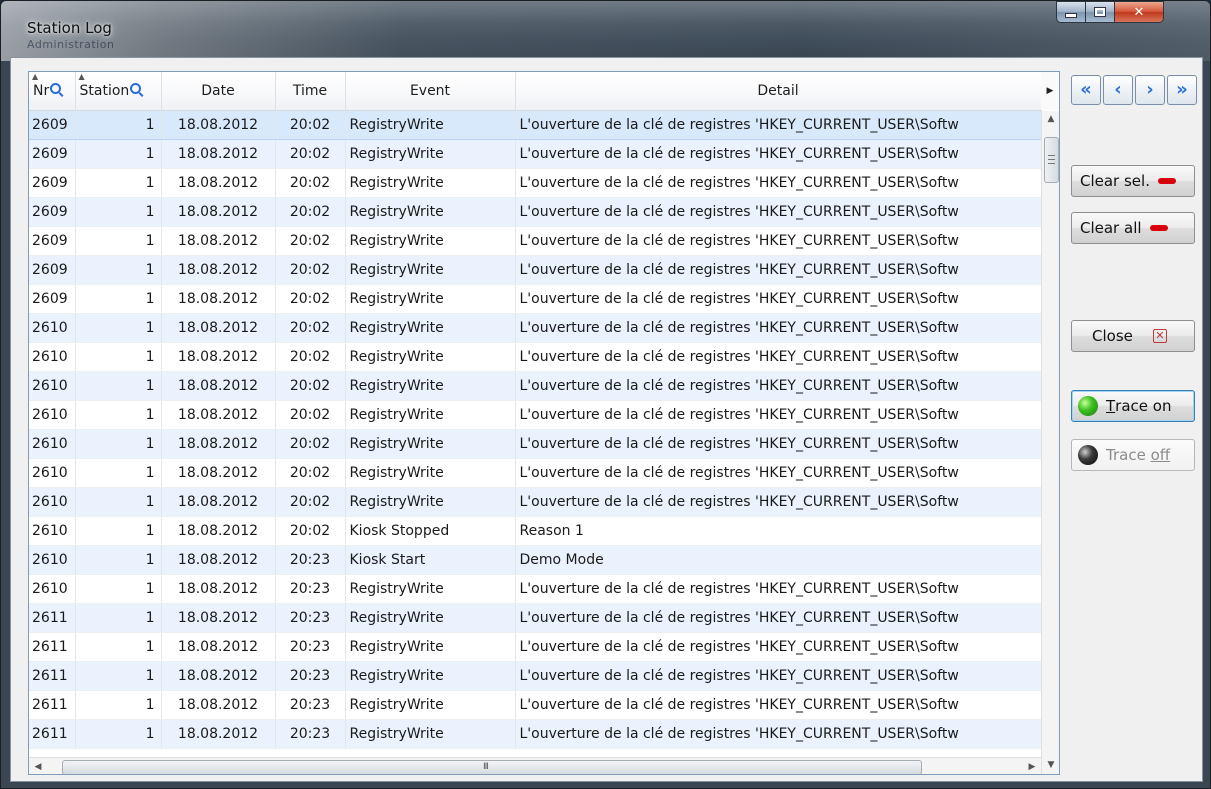  I want to click on maximize-button, so click(1099, 12).